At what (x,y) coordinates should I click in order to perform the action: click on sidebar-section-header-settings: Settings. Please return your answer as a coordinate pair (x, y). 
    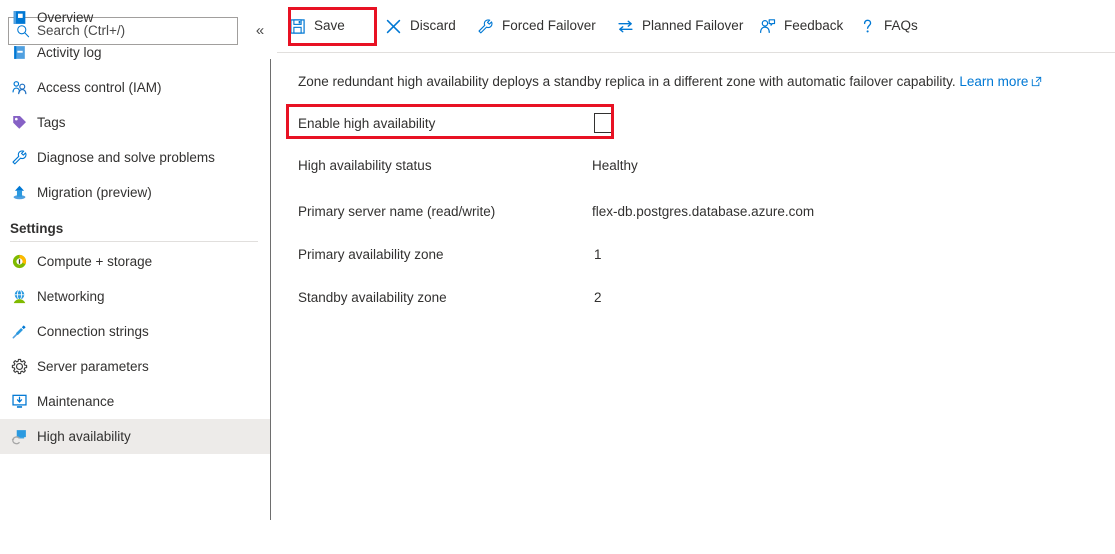
    Looking at the image, I should click on (37, 228).